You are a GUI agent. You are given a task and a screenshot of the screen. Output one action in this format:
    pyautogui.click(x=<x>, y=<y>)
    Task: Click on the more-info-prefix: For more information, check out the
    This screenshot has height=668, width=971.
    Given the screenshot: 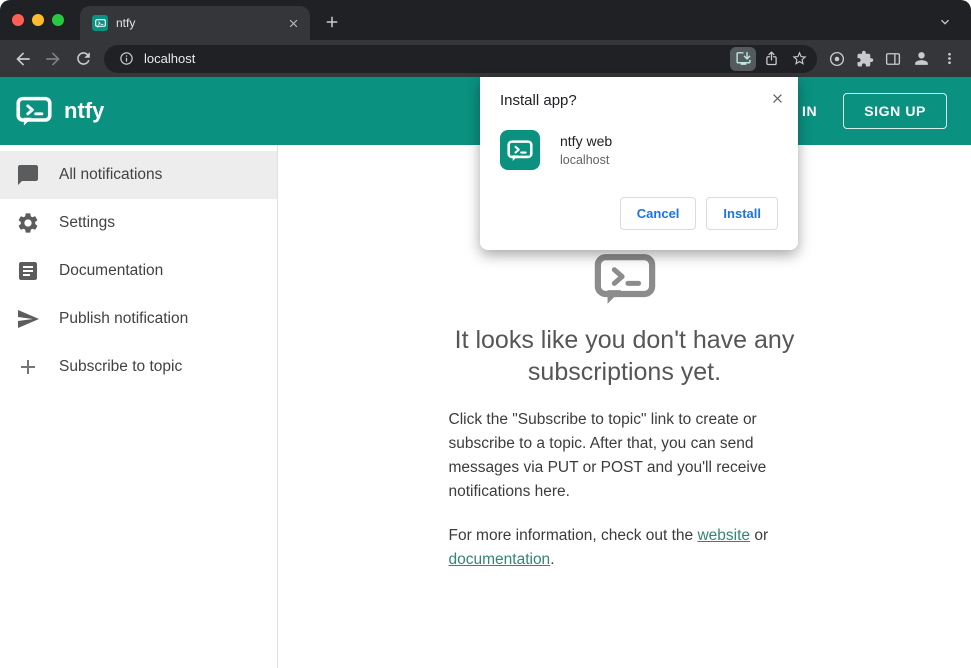 What is the action you would take?
    pyautogui.click(x=573, y=535)
    